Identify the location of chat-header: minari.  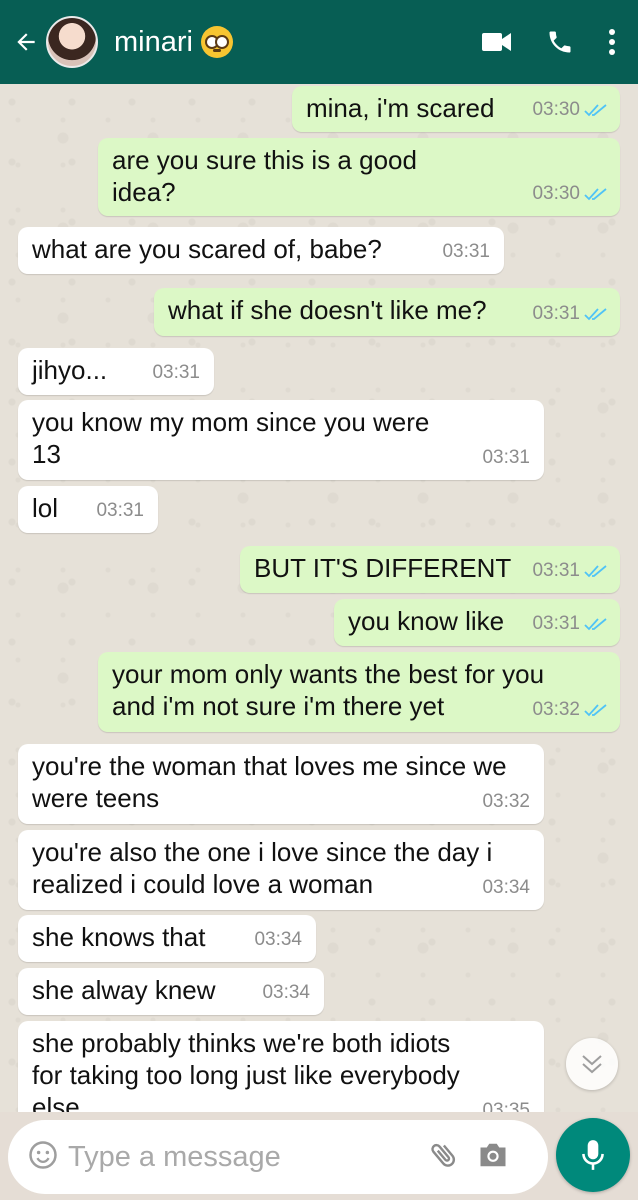
(319, 42).